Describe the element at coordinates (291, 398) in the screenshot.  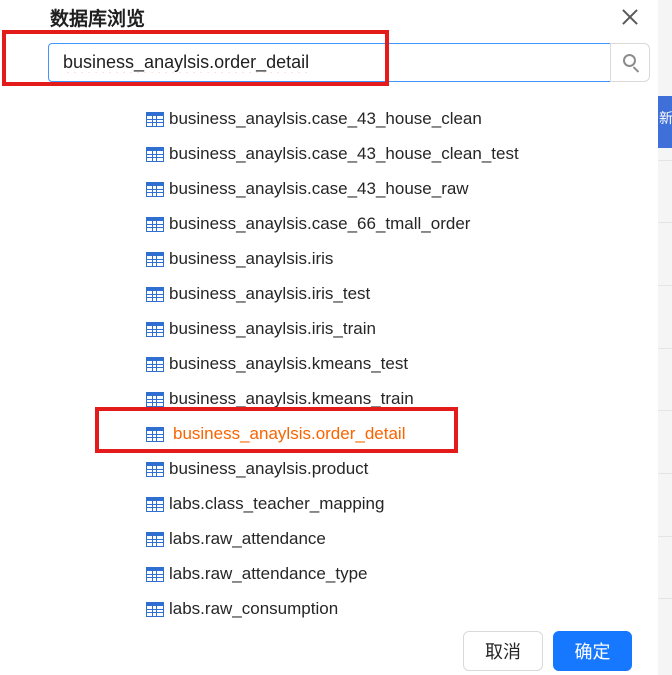
I see `tree-item-label: business_anaylsis.kmeans_train` at that location.